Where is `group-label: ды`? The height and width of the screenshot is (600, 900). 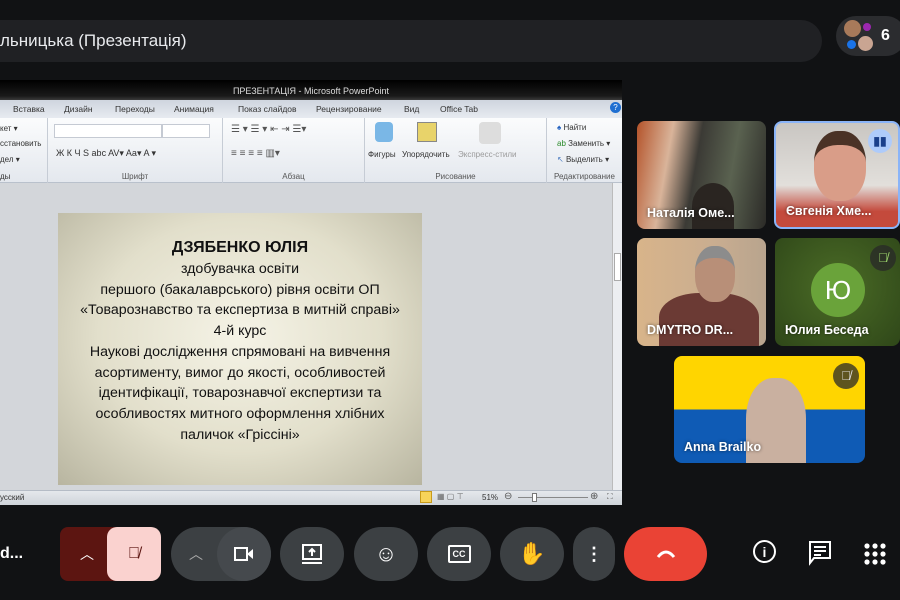
group-label: ды is located at coordinates (5, 176).